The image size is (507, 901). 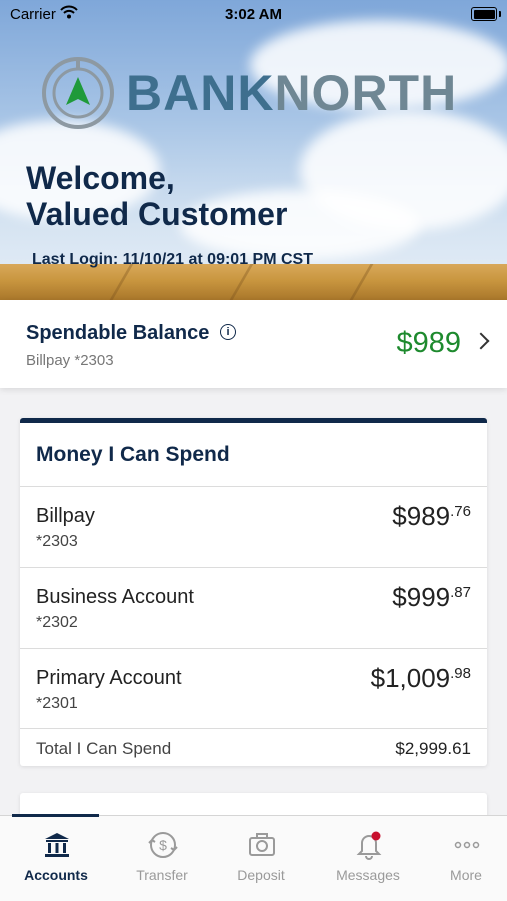 I want to click on tab-transfer: $ Transfer, so click(x=162, y=858).